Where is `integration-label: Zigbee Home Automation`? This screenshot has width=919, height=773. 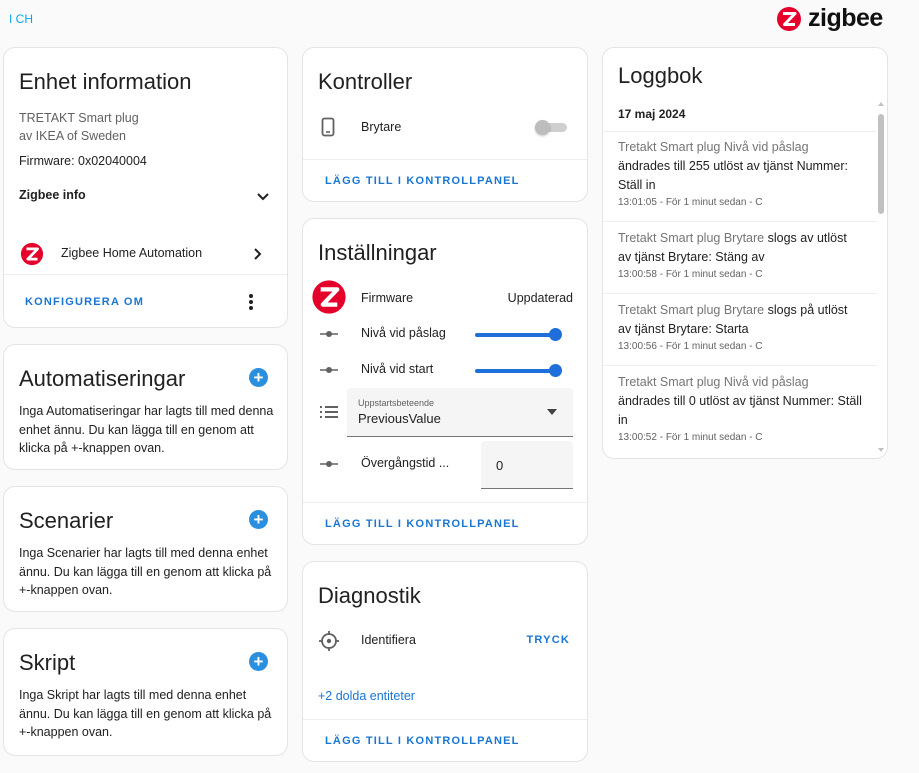
integration-label: Zigbee Home Automation is located at coordinates (132, 253).